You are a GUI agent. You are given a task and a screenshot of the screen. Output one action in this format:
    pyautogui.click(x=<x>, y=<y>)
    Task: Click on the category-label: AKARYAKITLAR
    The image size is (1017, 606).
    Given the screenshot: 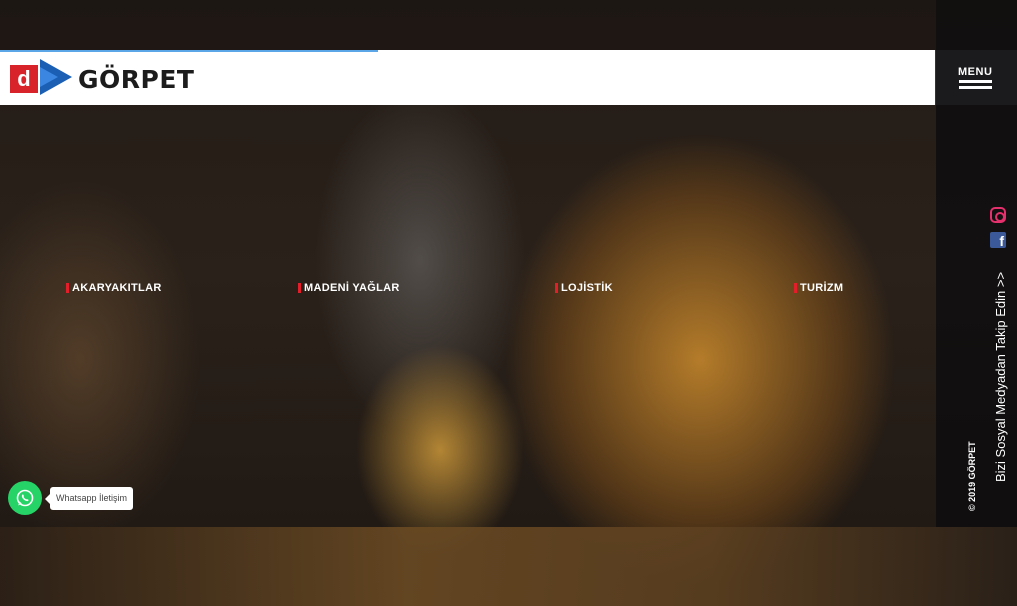 What is the action you would take?
    pyautogui.click(x=117, y=288)
    